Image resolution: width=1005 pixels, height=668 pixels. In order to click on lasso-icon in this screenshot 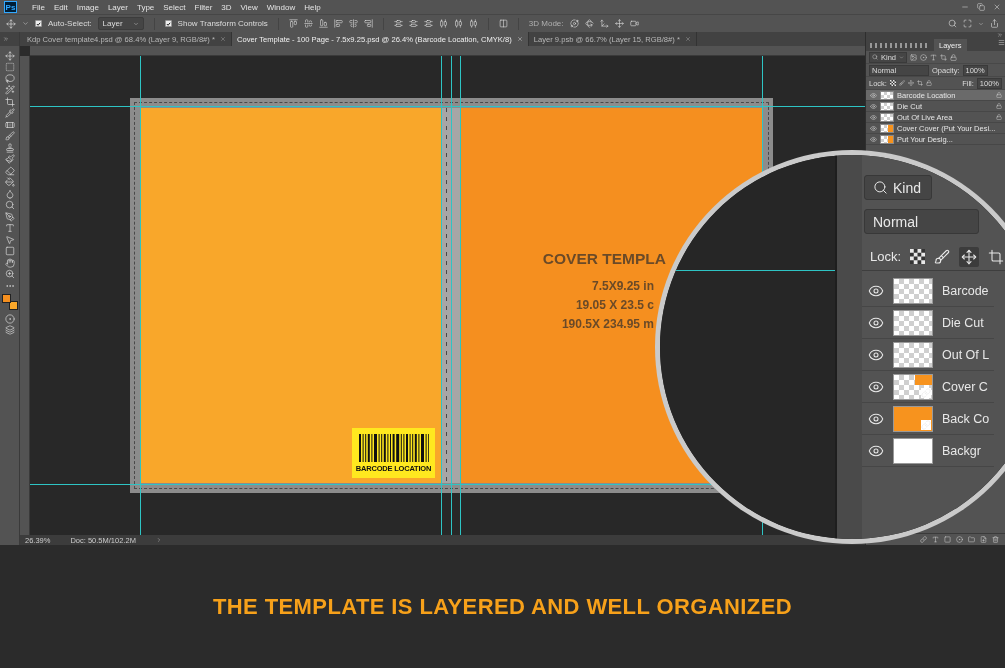, I will do `click(9, 78)`.